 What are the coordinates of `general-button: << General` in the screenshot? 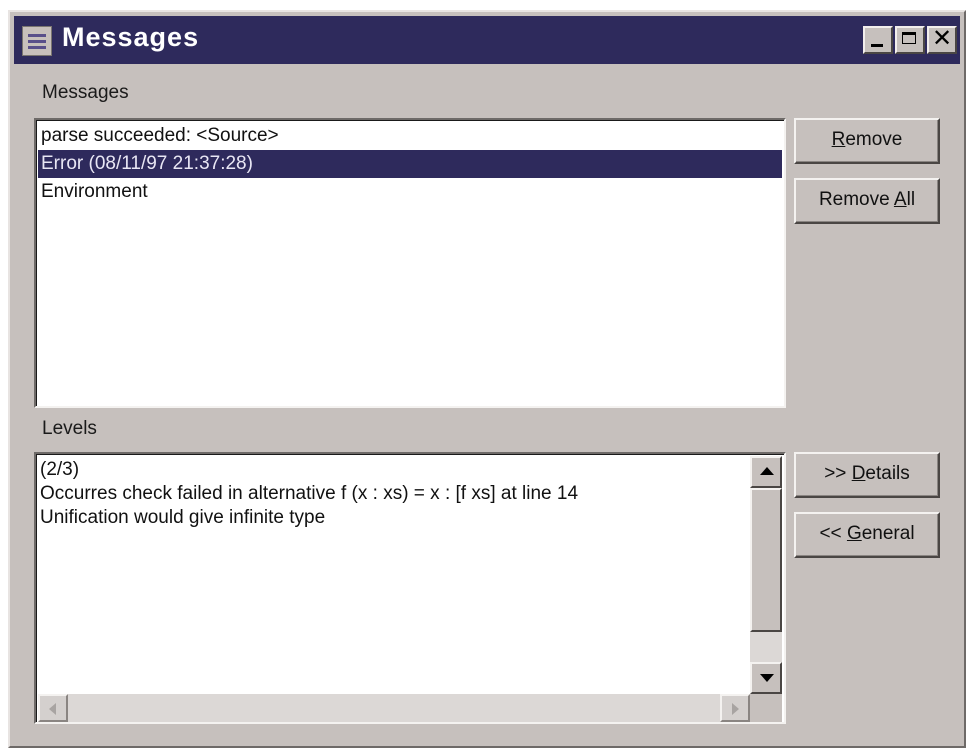 It's located at (867, 535).